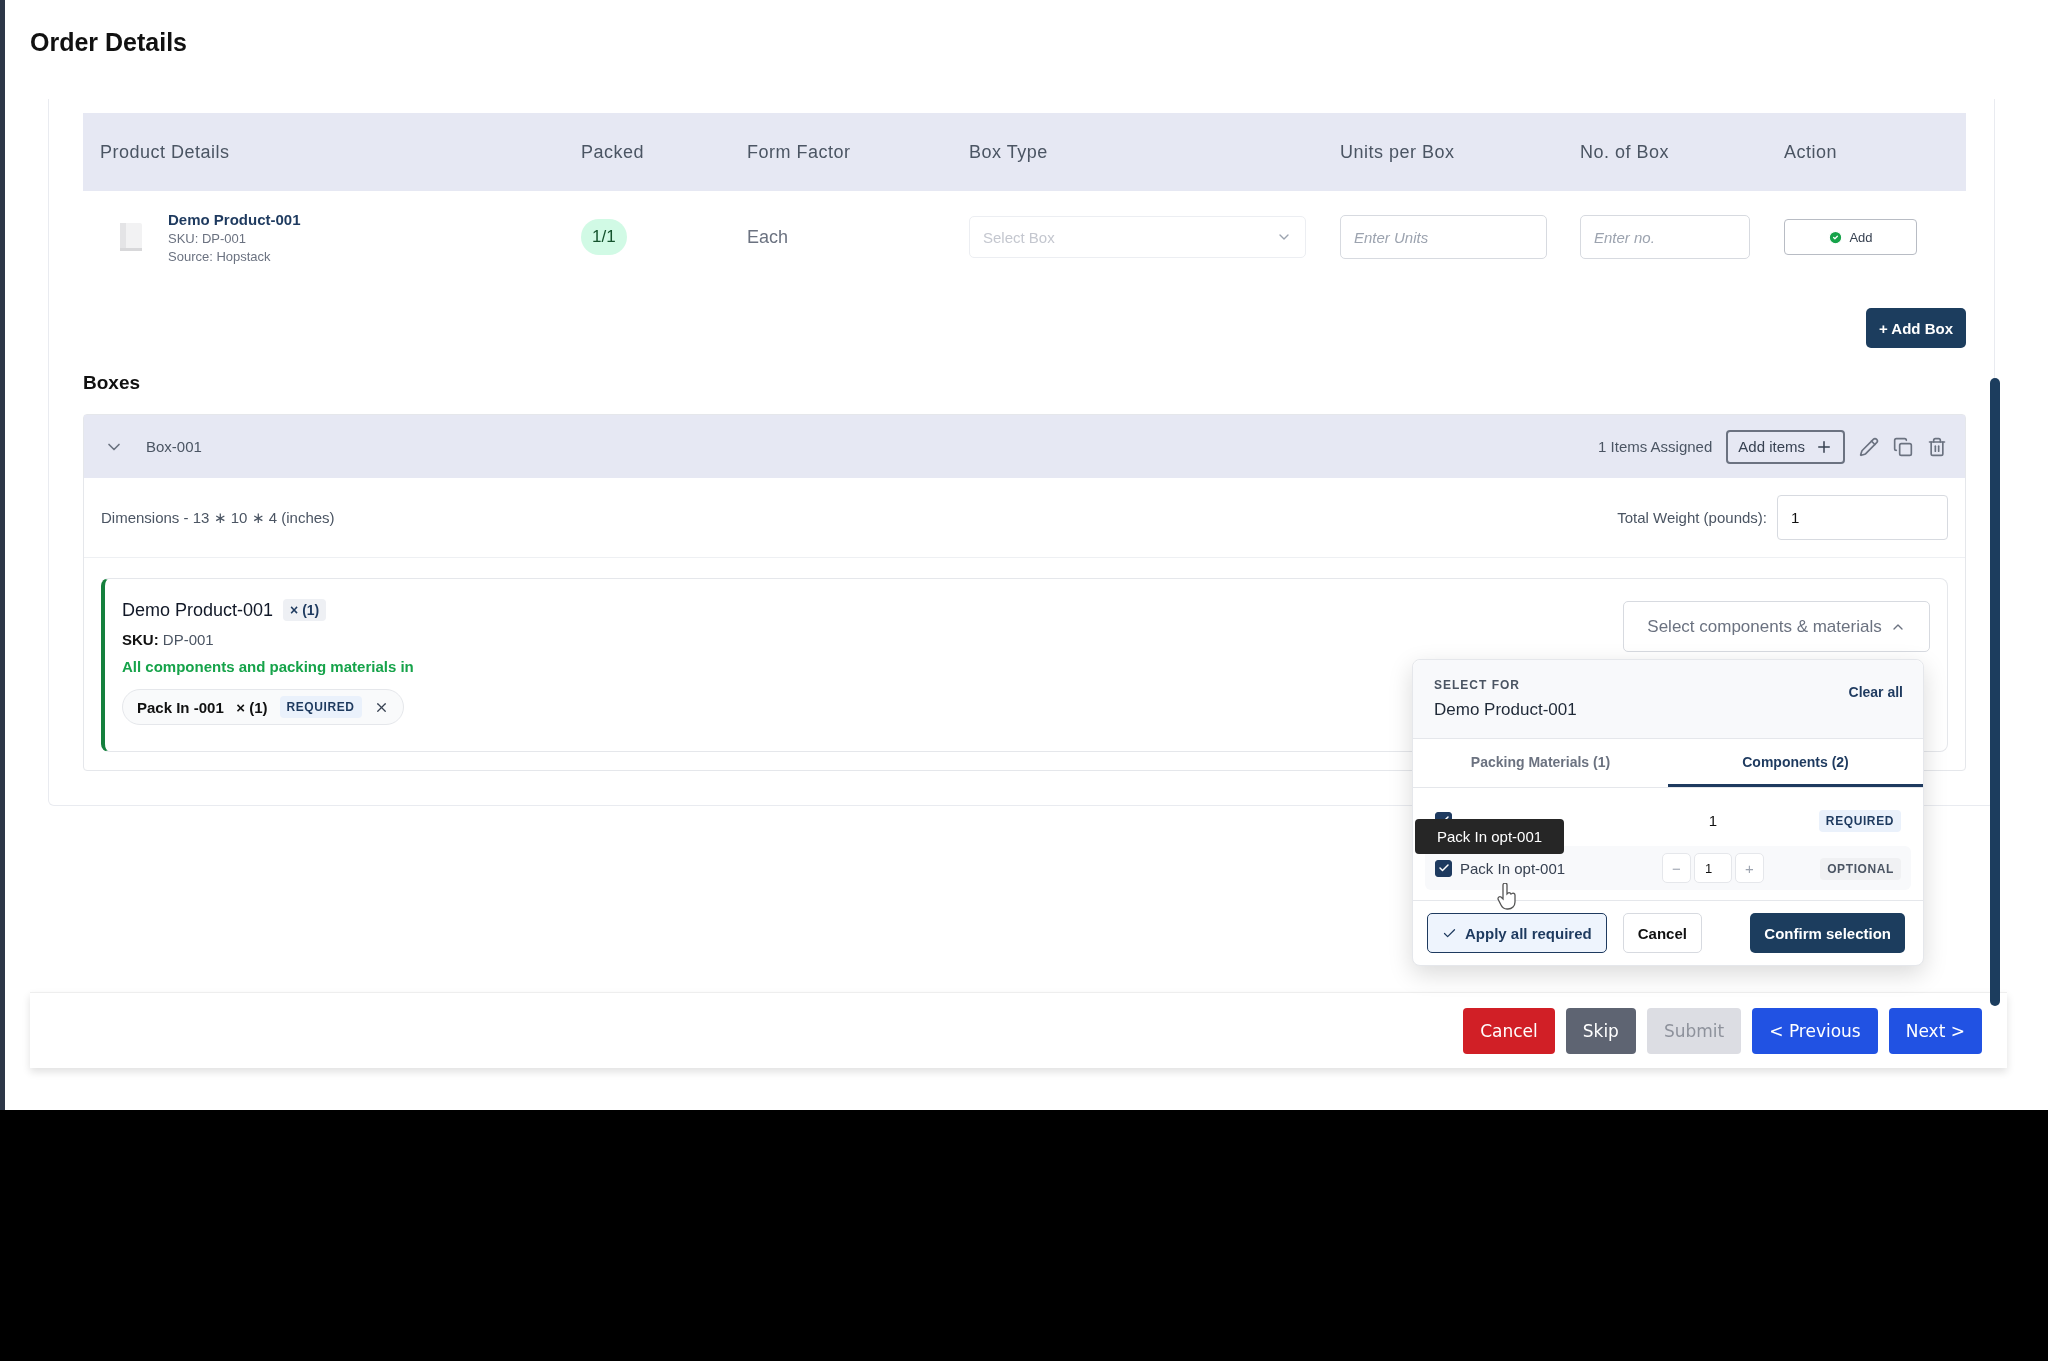 The image size is (2048, 1361). I want to click on popup-tab: Components (2), so click(1795, 763).